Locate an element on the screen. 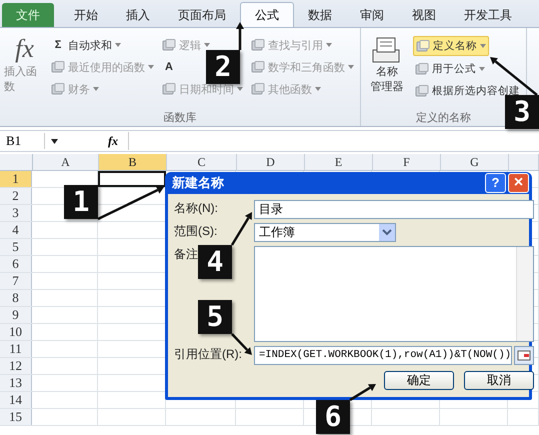 This screenshot has height=435, width=539. cancel-button: 取消 is located at coordinates (499, 380).